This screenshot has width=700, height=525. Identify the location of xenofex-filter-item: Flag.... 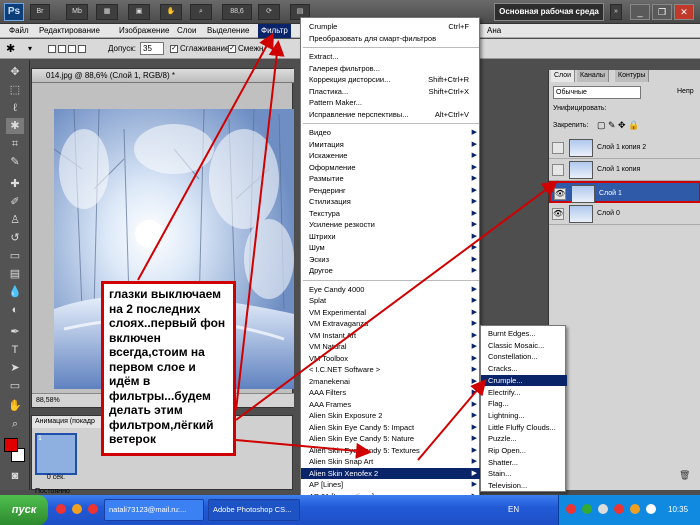
(524, 404).